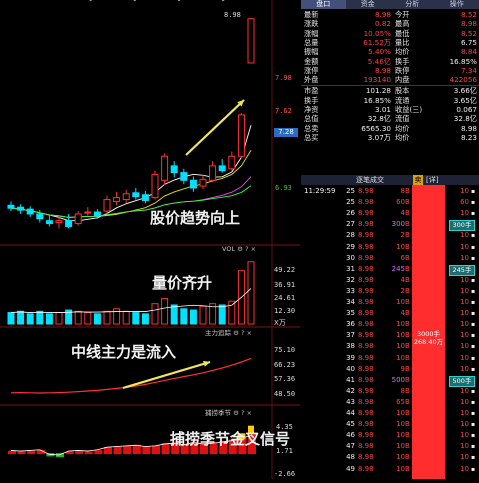 The image size is (479, 483). What do you see at coordinates (311, 42) in the screenshot?
I see `quote-label: 总量` at bounding box center [311, 42].